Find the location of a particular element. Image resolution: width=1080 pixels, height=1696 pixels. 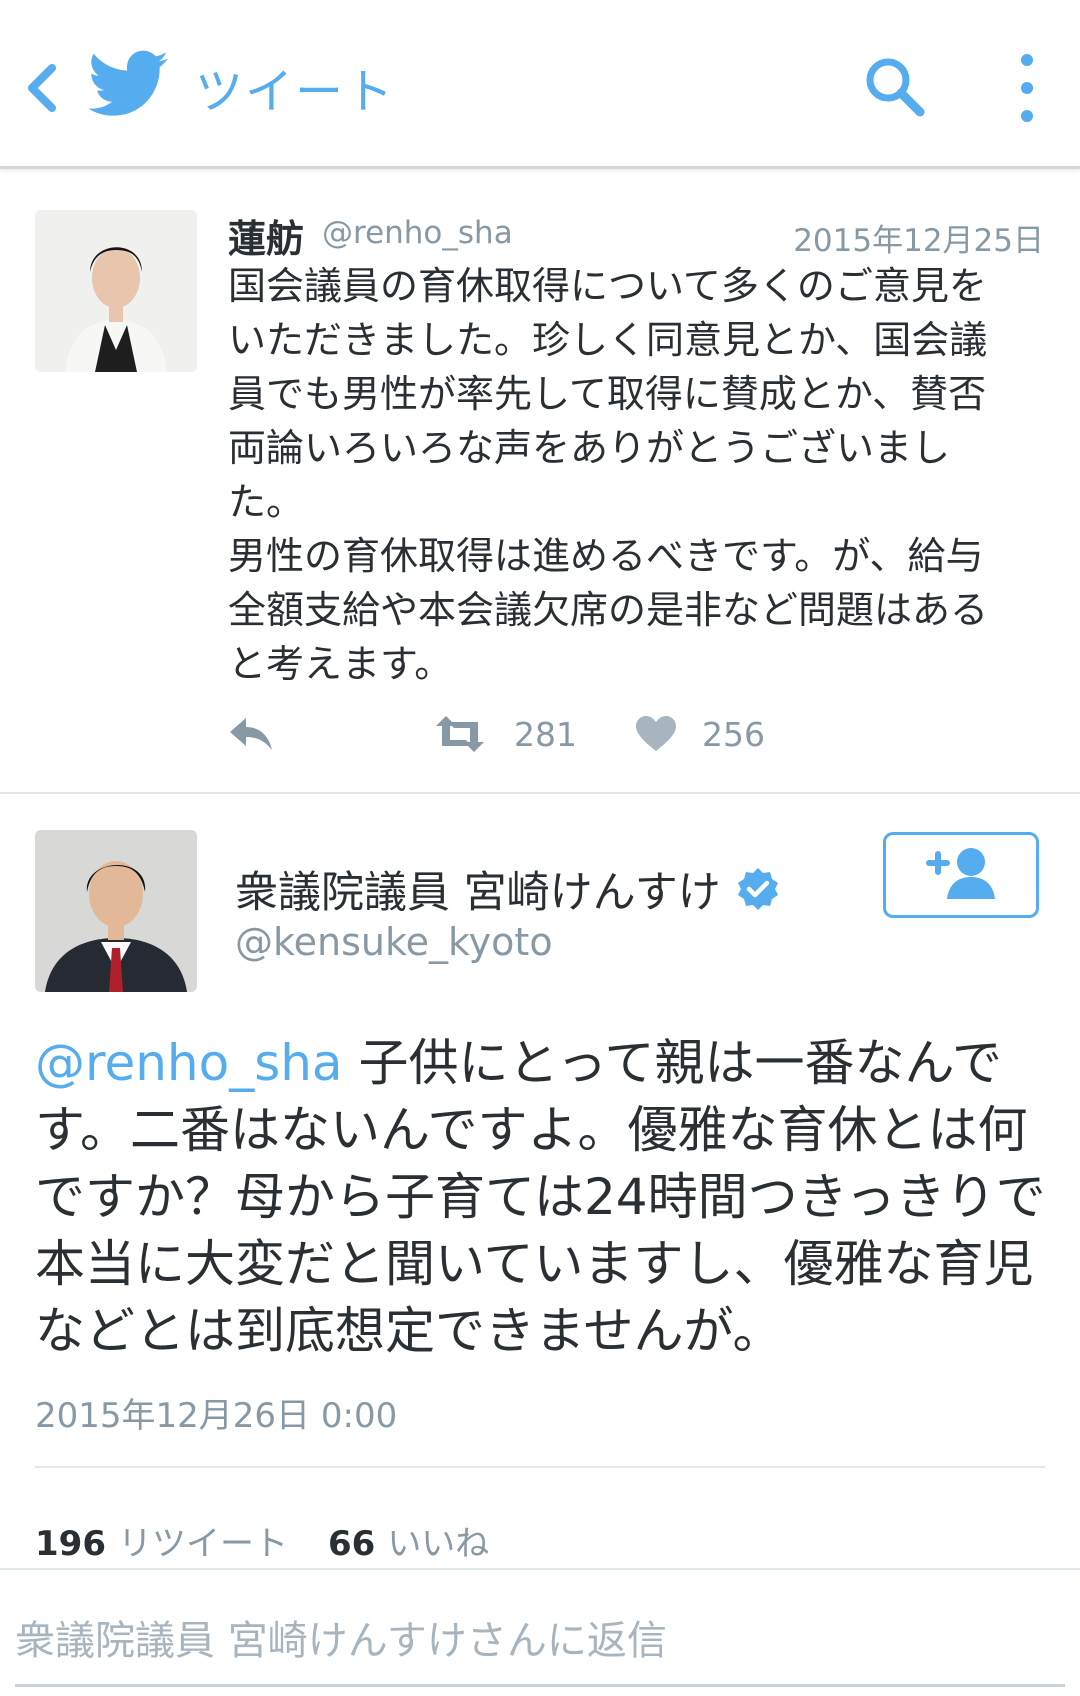

retweet-icon is located at coordinates (460, 734).